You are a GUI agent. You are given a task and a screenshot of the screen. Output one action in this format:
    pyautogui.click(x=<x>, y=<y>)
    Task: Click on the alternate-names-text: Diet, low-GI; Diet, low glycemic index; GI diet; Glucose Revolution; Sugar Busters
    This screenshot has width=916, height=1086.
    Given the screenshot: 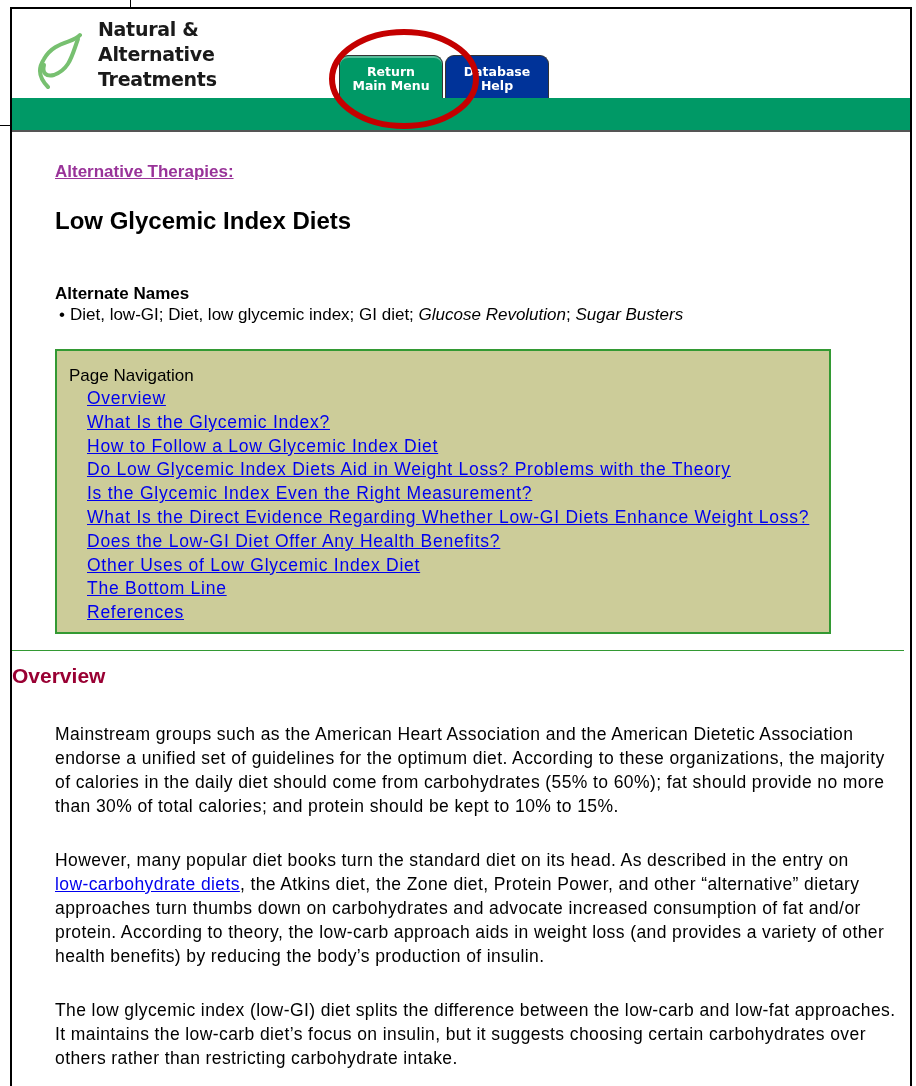 What is the action you would take?
    pyautogui.click(x=376, y=315)
    